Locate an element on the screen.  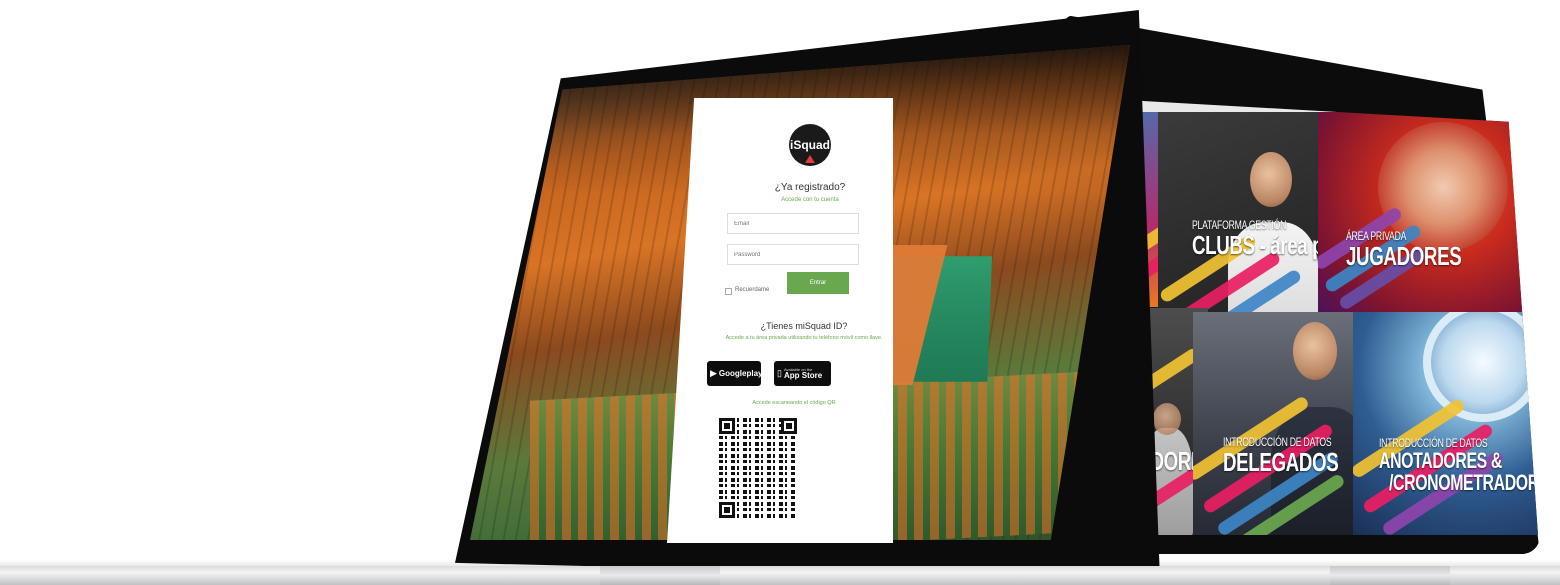
tile-clubs: PLATAFORMA GESTIÓN CLUBS - área privada is located at coordinates (1243, 217).